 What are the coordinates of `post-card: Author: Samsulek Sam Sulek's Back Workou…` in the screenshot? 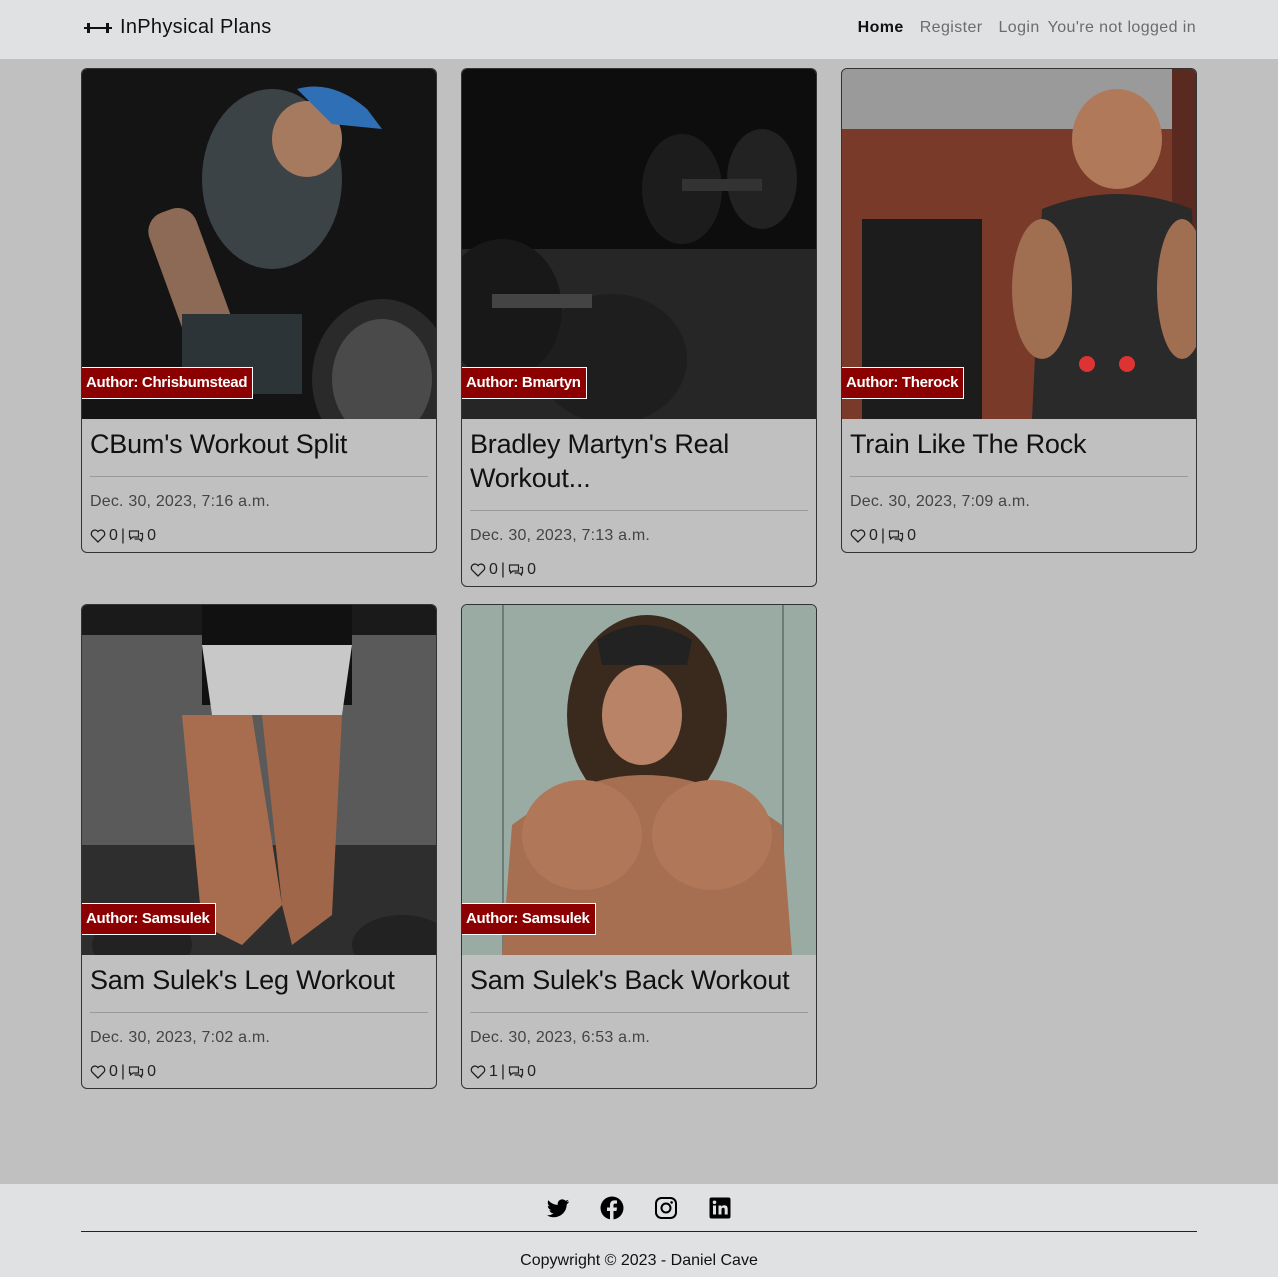 It's located at (639, 846).